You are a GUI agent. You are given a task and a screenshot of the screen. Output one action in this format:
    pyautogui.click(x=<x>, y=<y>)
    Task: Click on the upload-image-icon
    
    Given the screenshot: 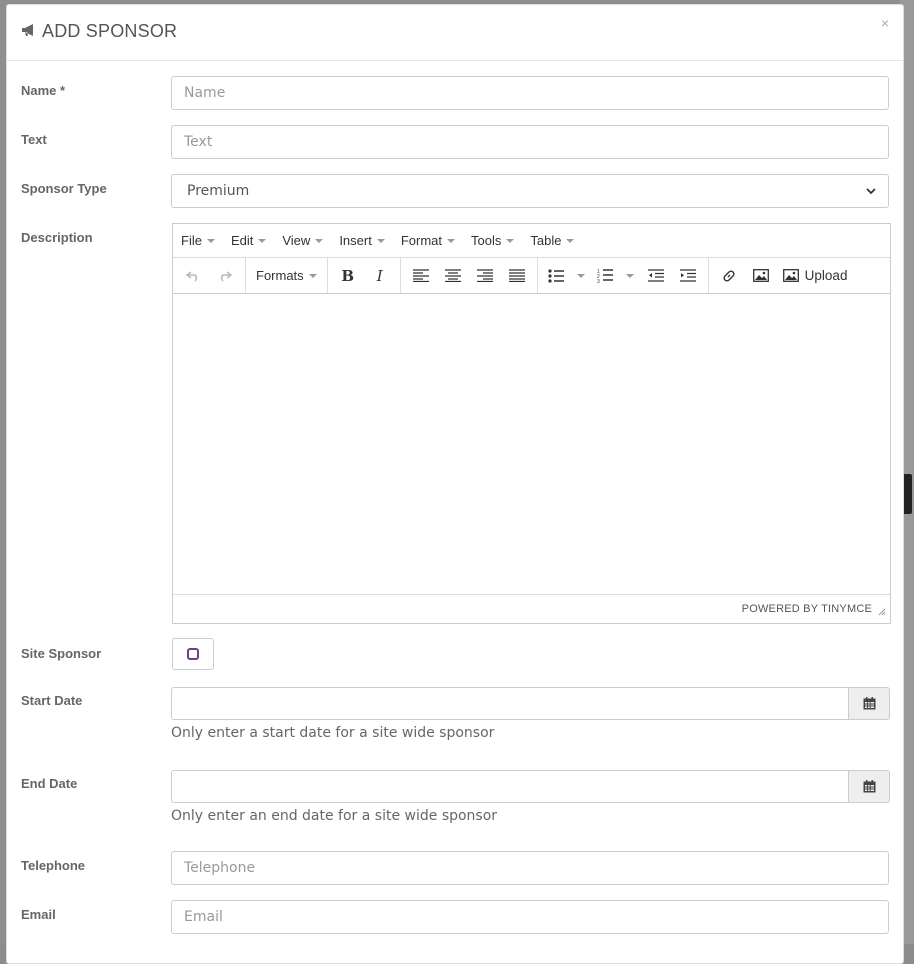 What is the action you would take?
    pyautogui.click(x=790, y=275)
    